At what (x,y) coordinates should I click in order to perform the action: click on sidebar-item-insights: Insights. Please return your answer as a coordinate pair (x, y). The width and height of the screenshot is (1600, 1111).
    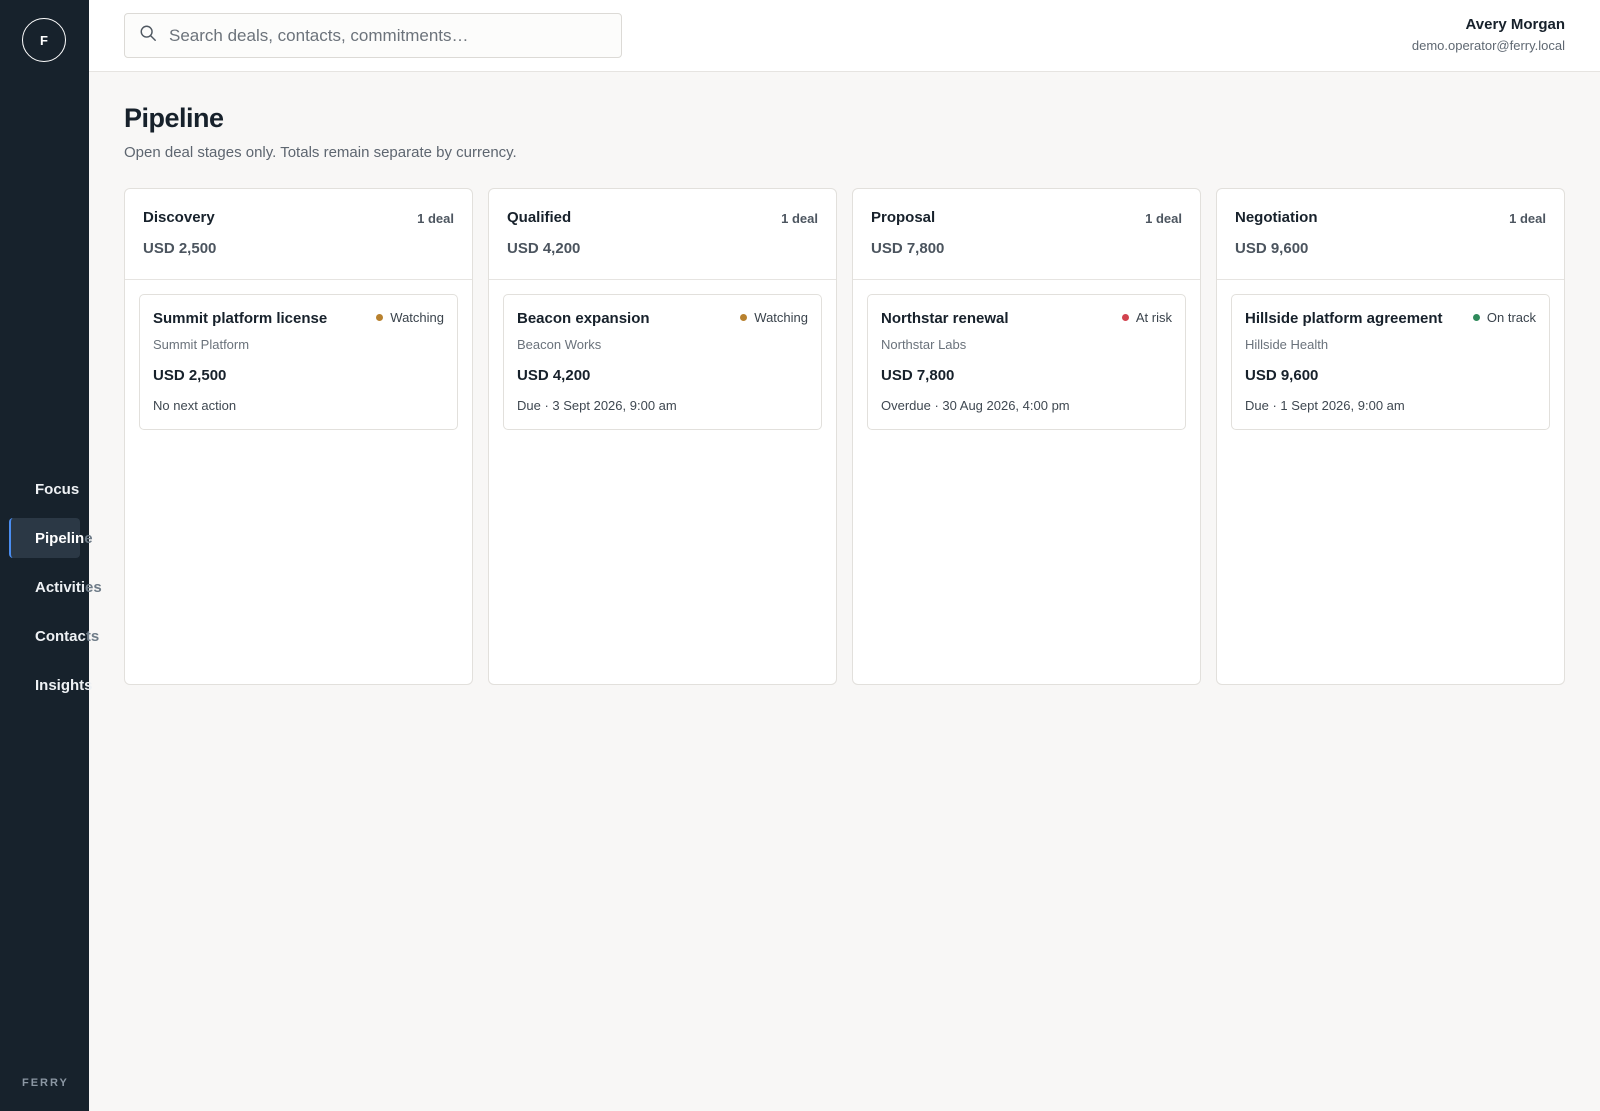
    Looking at the image, I should click on (60, 685).